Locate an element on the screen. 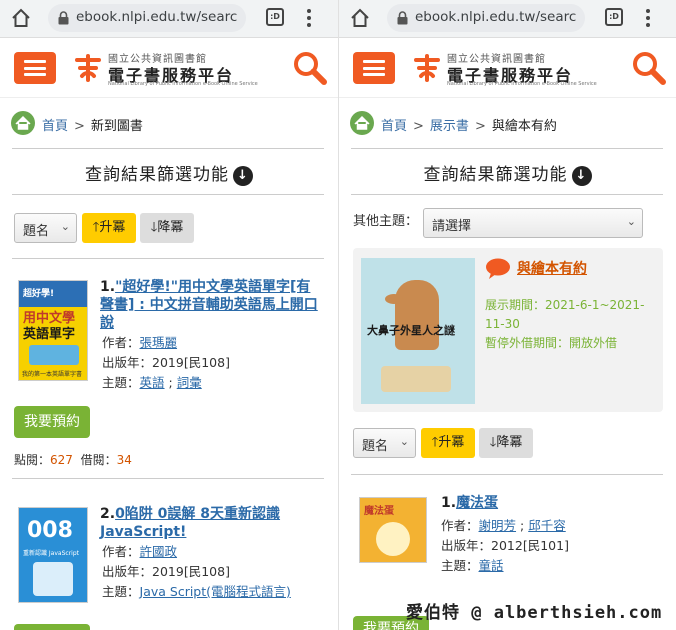  exhibition-info: 展示期間：2021-6-1~2021-11-30 暫停外借期間：開放外借 is located at coordinates (571, 324).